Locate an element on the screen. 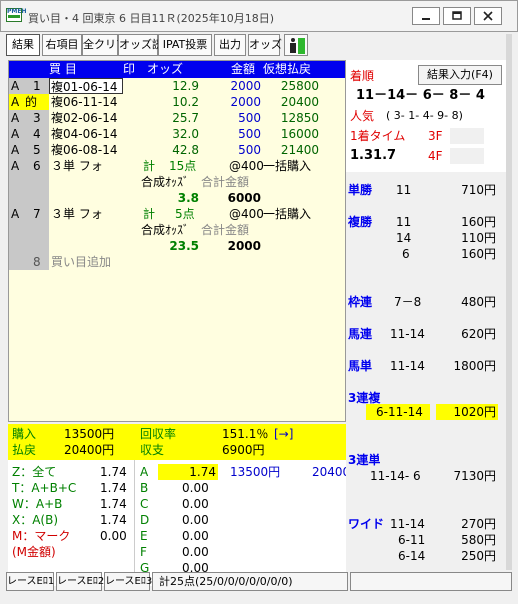 This screenshot has width=518, height=604. mark-z-value: 1.74 is located at coordinates (113, 472).